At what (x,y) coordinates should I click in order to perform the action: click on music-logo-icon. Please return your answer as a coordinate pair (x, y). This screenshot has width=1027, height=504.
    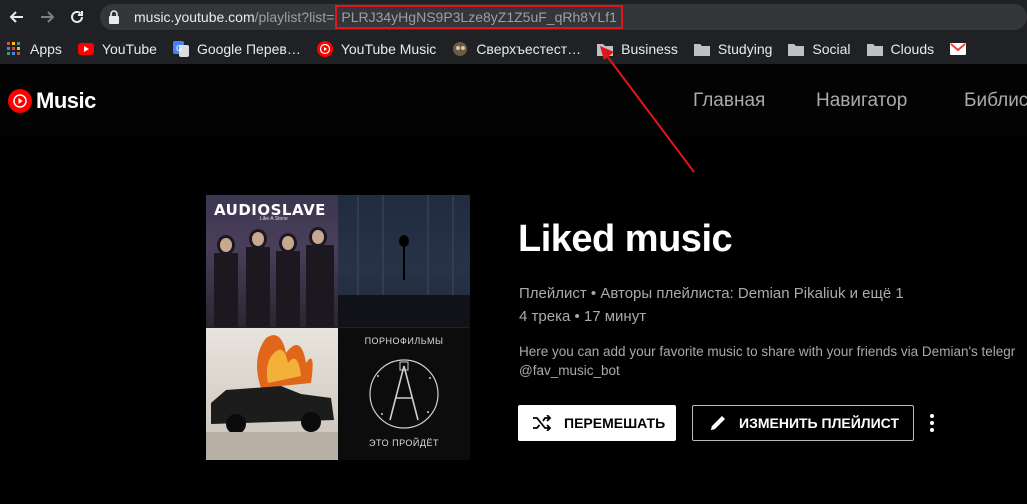
    Looking at the image, I should click on (20, 101).